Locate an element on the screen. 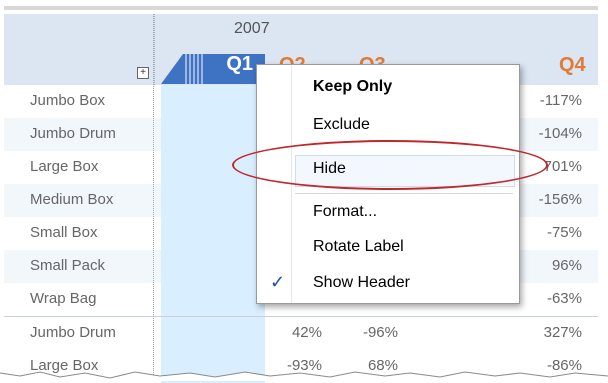 The height and width of the screenshot is (383, 608). cell-q4: -63% is located at coordinates (552, 298).